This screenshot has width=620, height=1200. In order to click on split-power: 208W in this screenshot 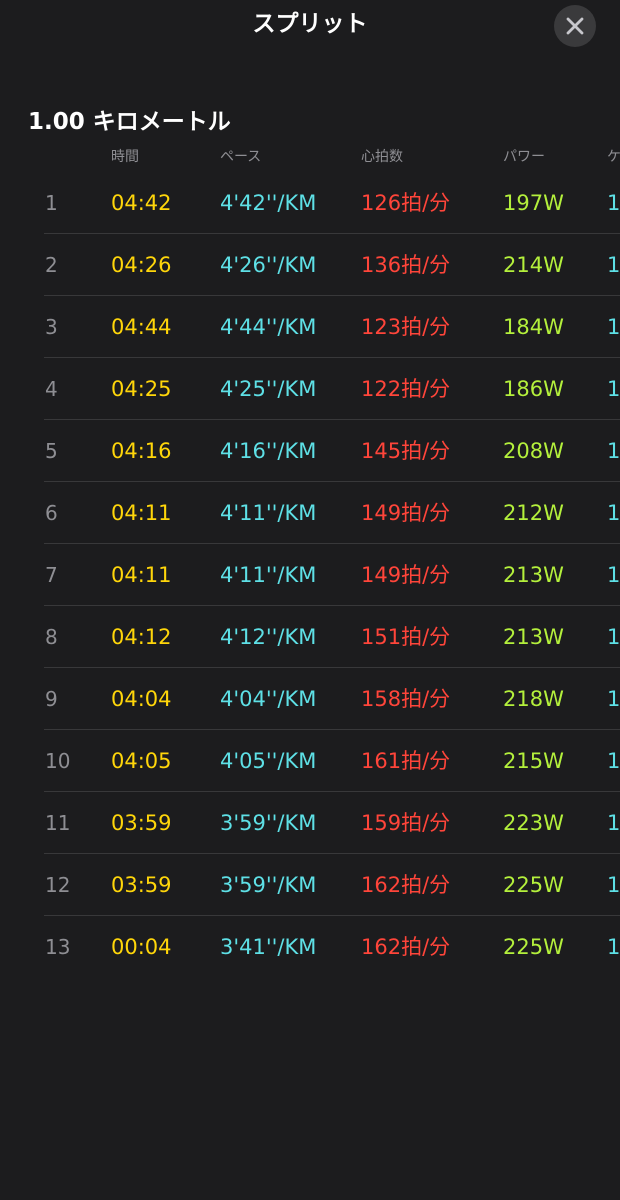, I will do `click(533, 451)`.